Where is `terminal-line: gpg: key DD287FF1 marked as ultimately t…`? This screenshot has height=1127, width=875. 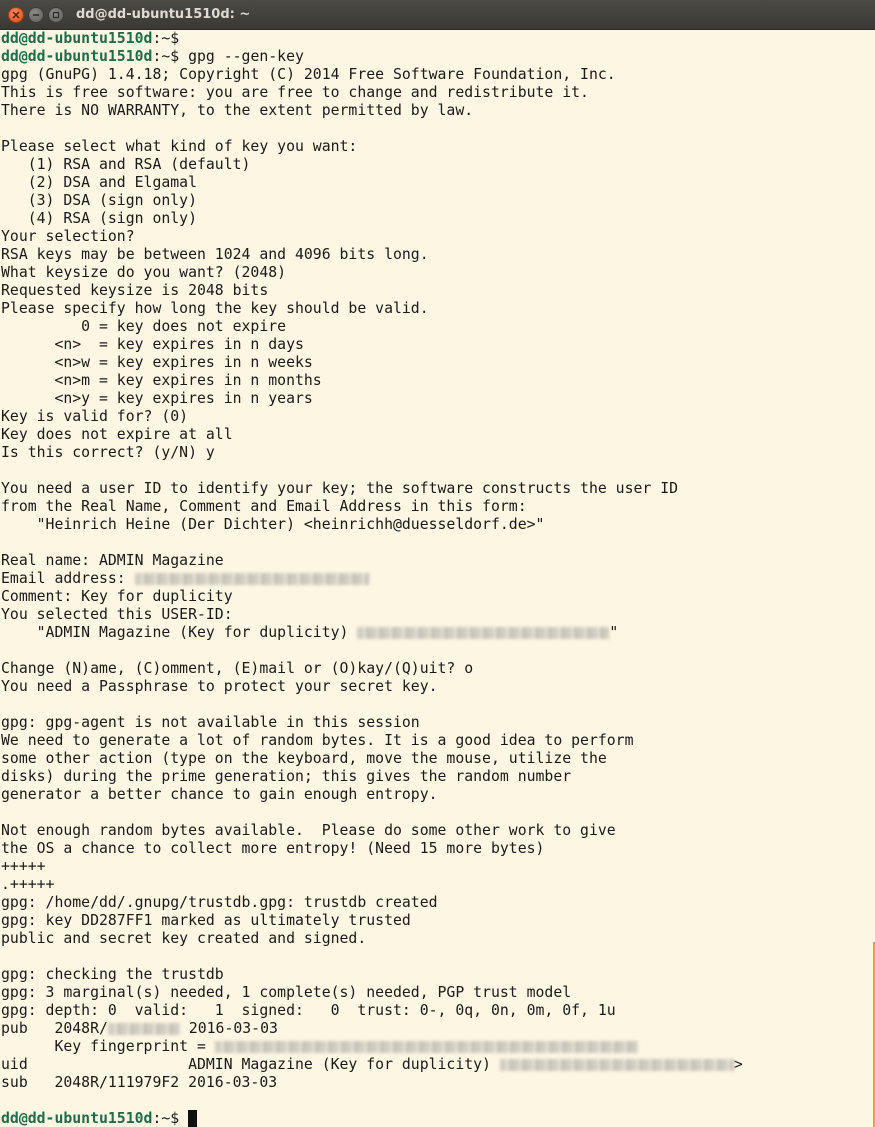 terminal-line: gpg: key DD287FF1 marked as ultimately t… is located at coordinates (434, 921).